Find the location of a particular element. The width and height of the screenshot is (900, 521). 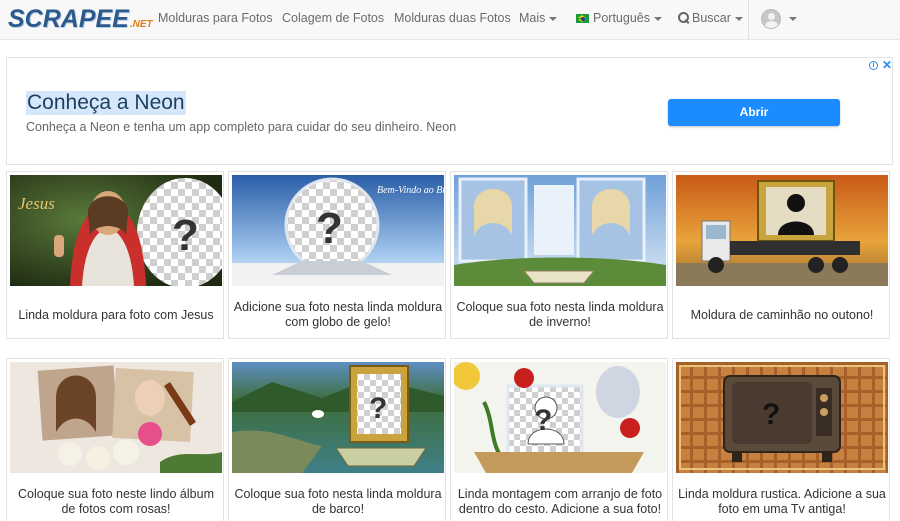

logo-text: SCRAPEE is located at coordinates (68, 19).